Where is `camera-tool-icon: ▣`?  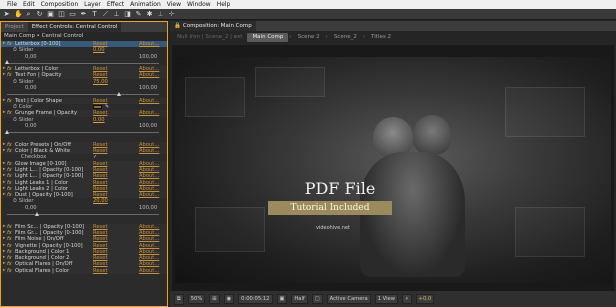
camera-tool-icon: ▣ is located at coordinates (50, 14).